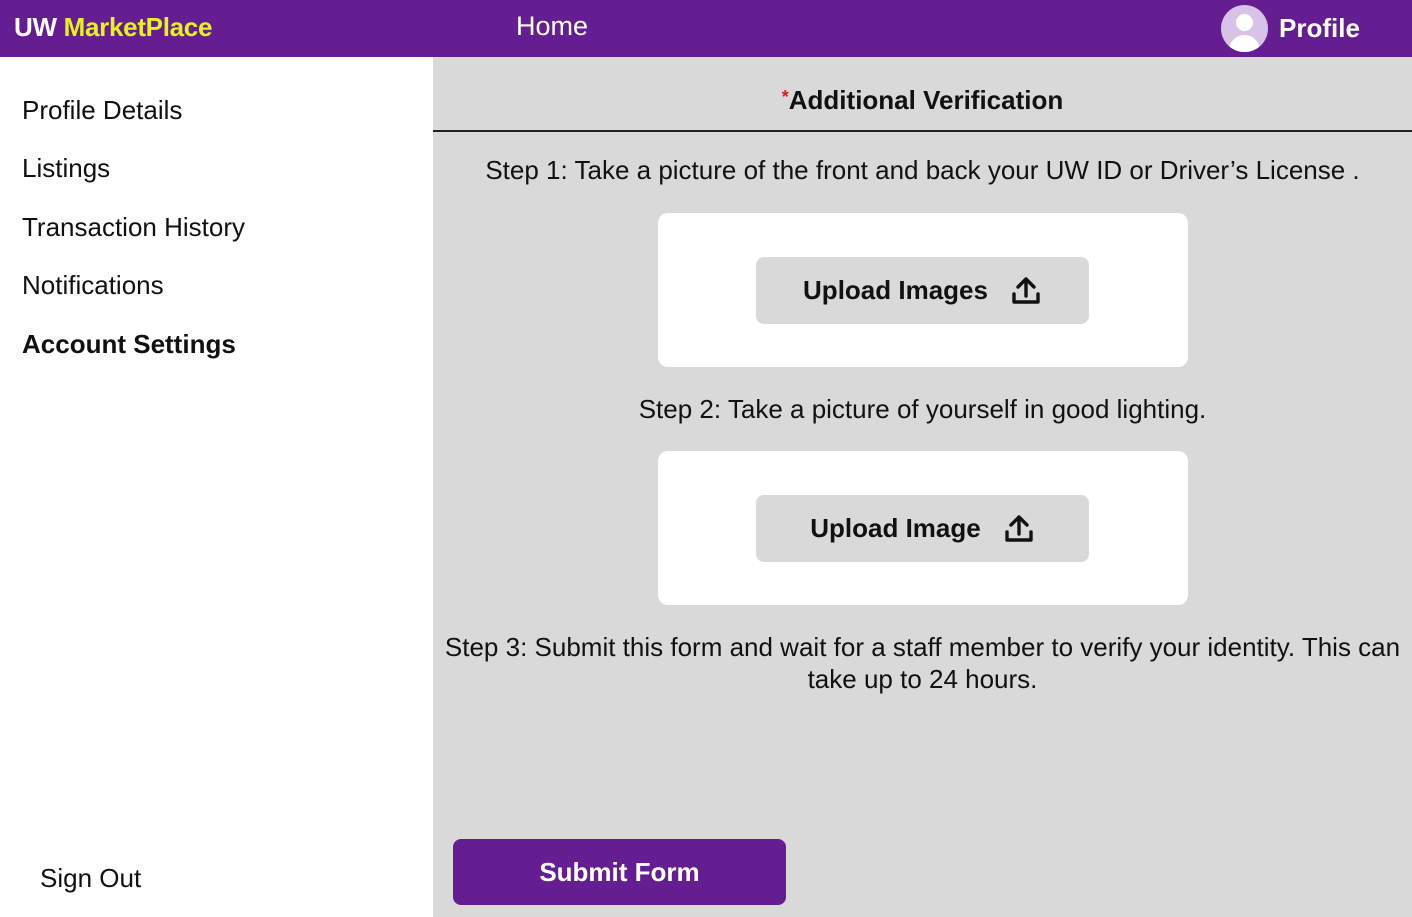 The width and height of the screenshot is (1412, 917). What do you see at coordinates (785, 97) in the screenshot?
I see `required-asterisk: *` at bounding box center [785, 97].